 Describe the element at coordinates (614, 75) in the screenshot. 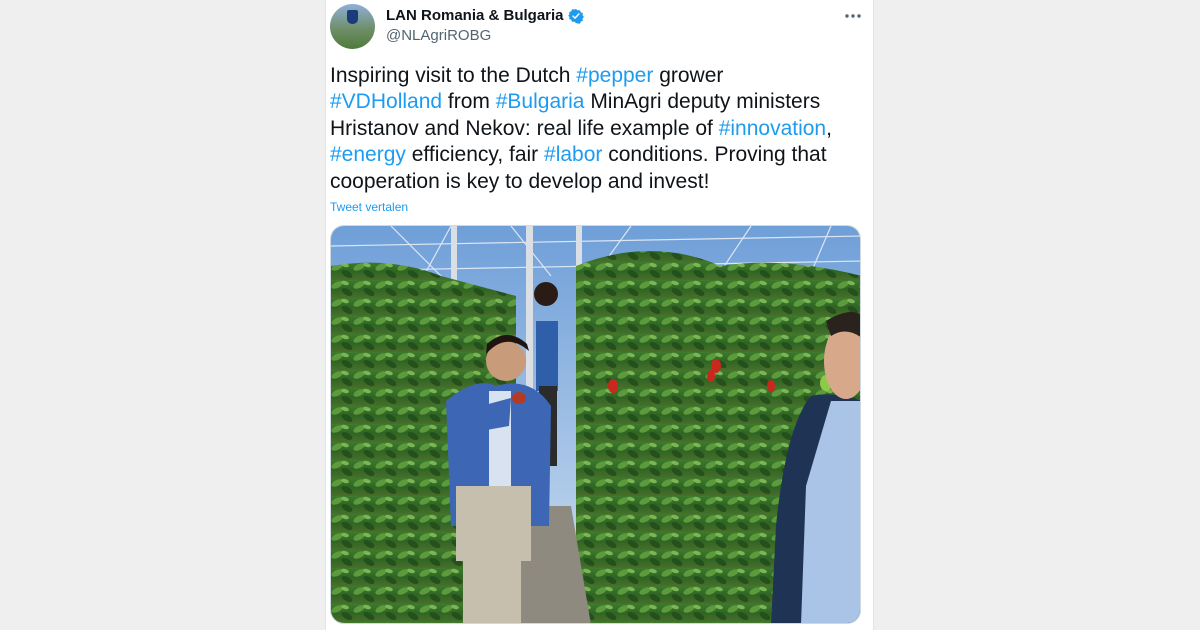

I see `hashtag-pepper: #pepper` at that location.